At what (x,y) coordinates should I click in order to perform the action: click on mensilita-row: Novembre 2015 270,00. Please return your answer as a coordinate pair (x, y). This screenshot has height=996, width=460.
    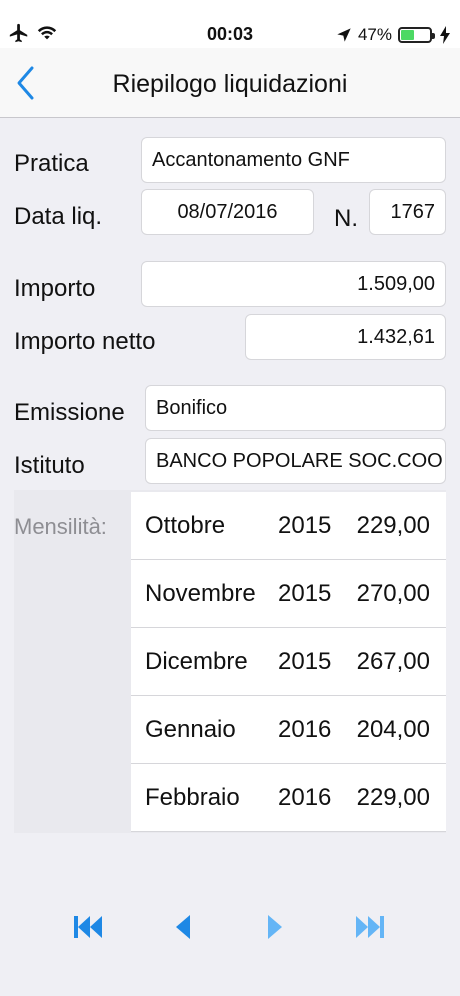
    Looking at the image, I should click on (288, 594).